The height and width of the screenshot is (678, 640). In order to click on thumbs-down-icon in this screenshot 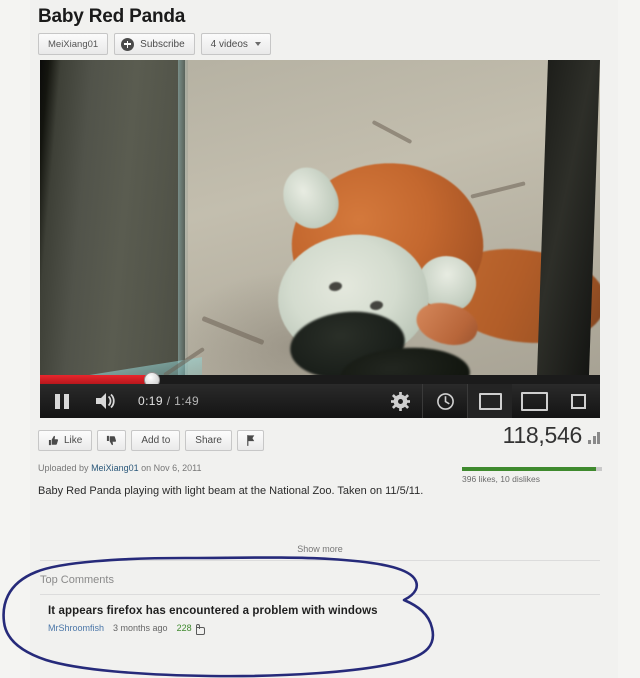, I will do `click(112, 440)`.